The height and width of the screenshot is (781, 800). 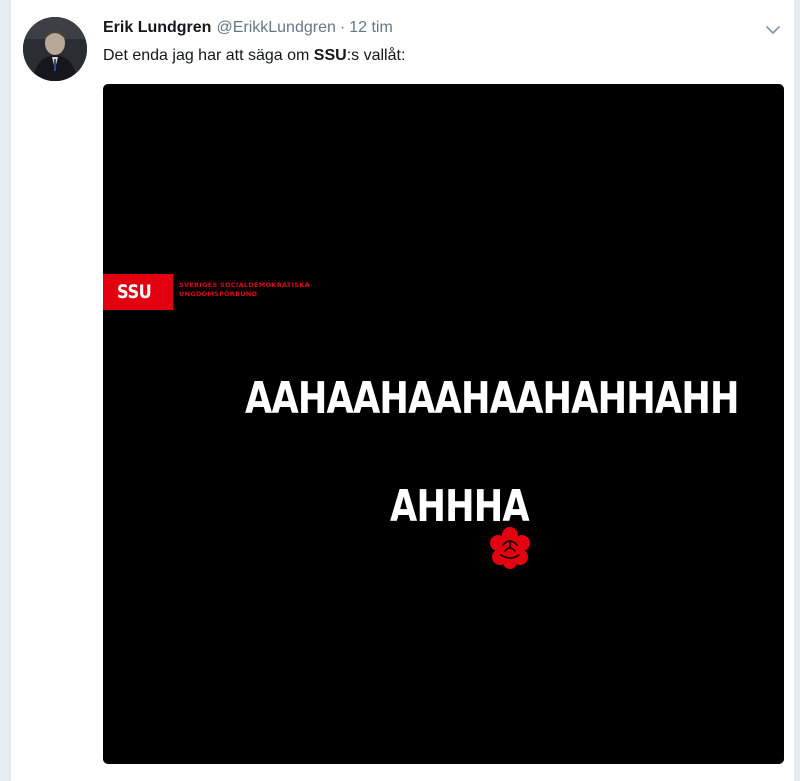 I want to click on chevron-down-icon, so click(x=773, y=30).